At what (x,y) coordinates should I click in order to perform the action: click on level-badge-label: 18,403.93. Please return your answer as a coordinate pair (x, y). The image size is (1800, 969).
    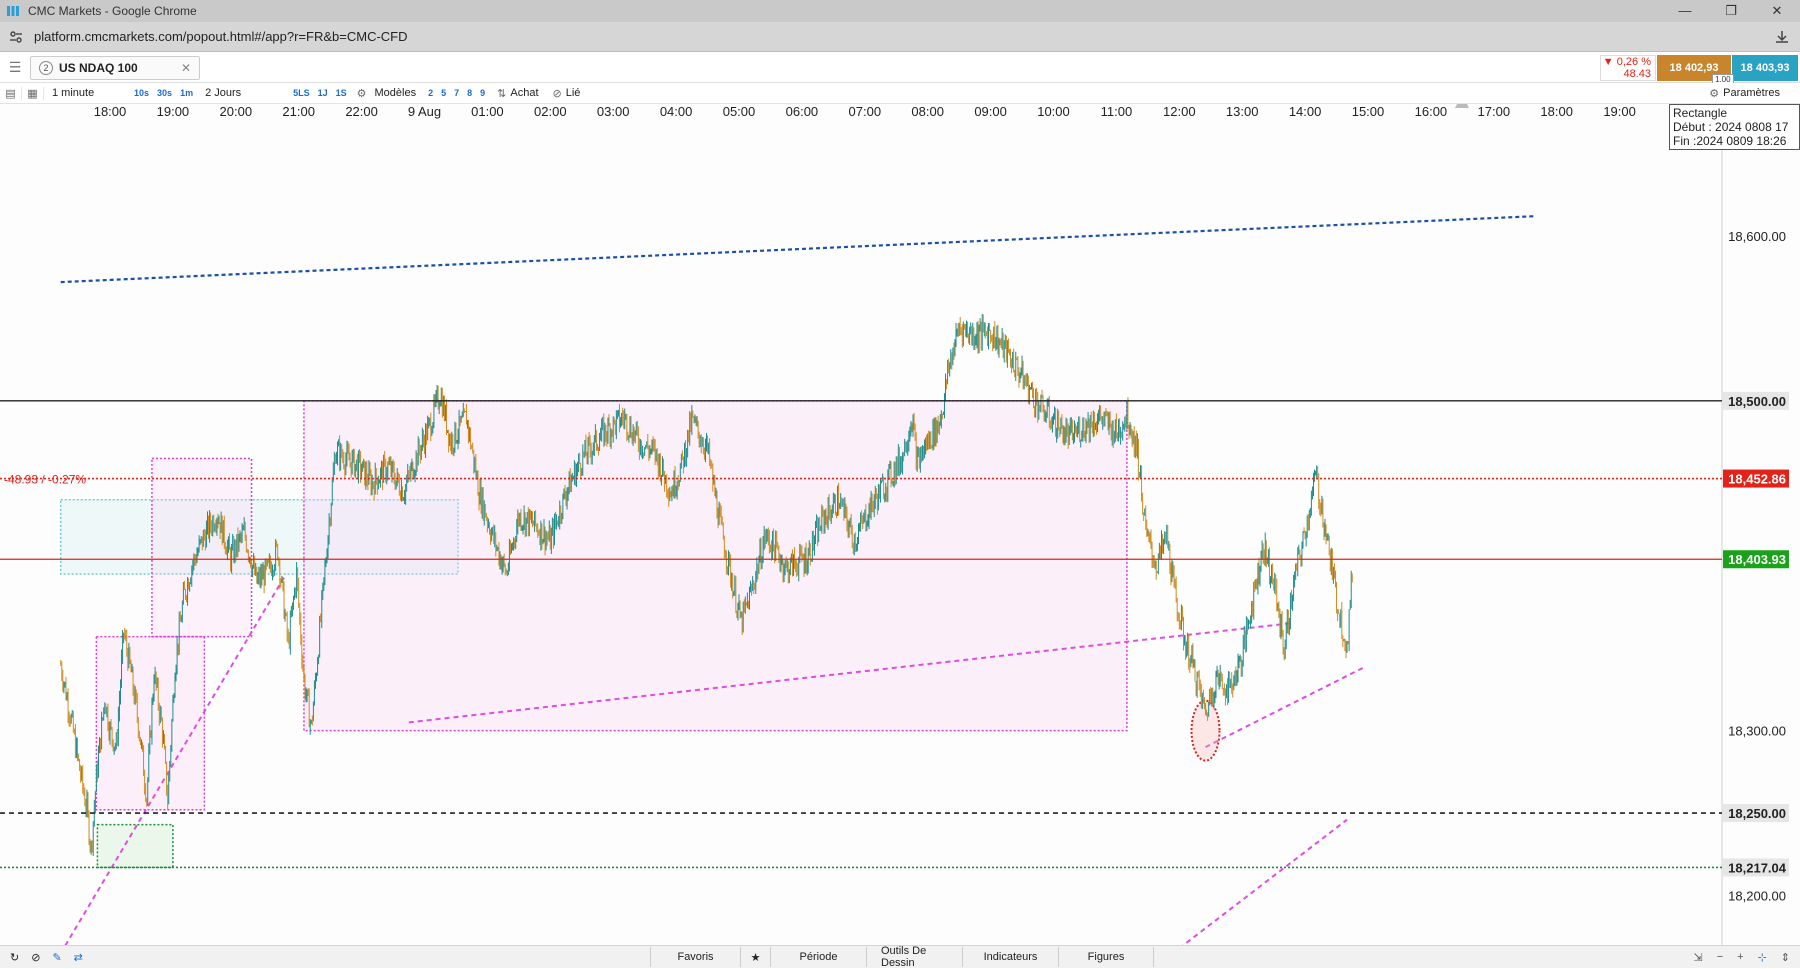
    Looking at the image, I should click on (1757, 559).